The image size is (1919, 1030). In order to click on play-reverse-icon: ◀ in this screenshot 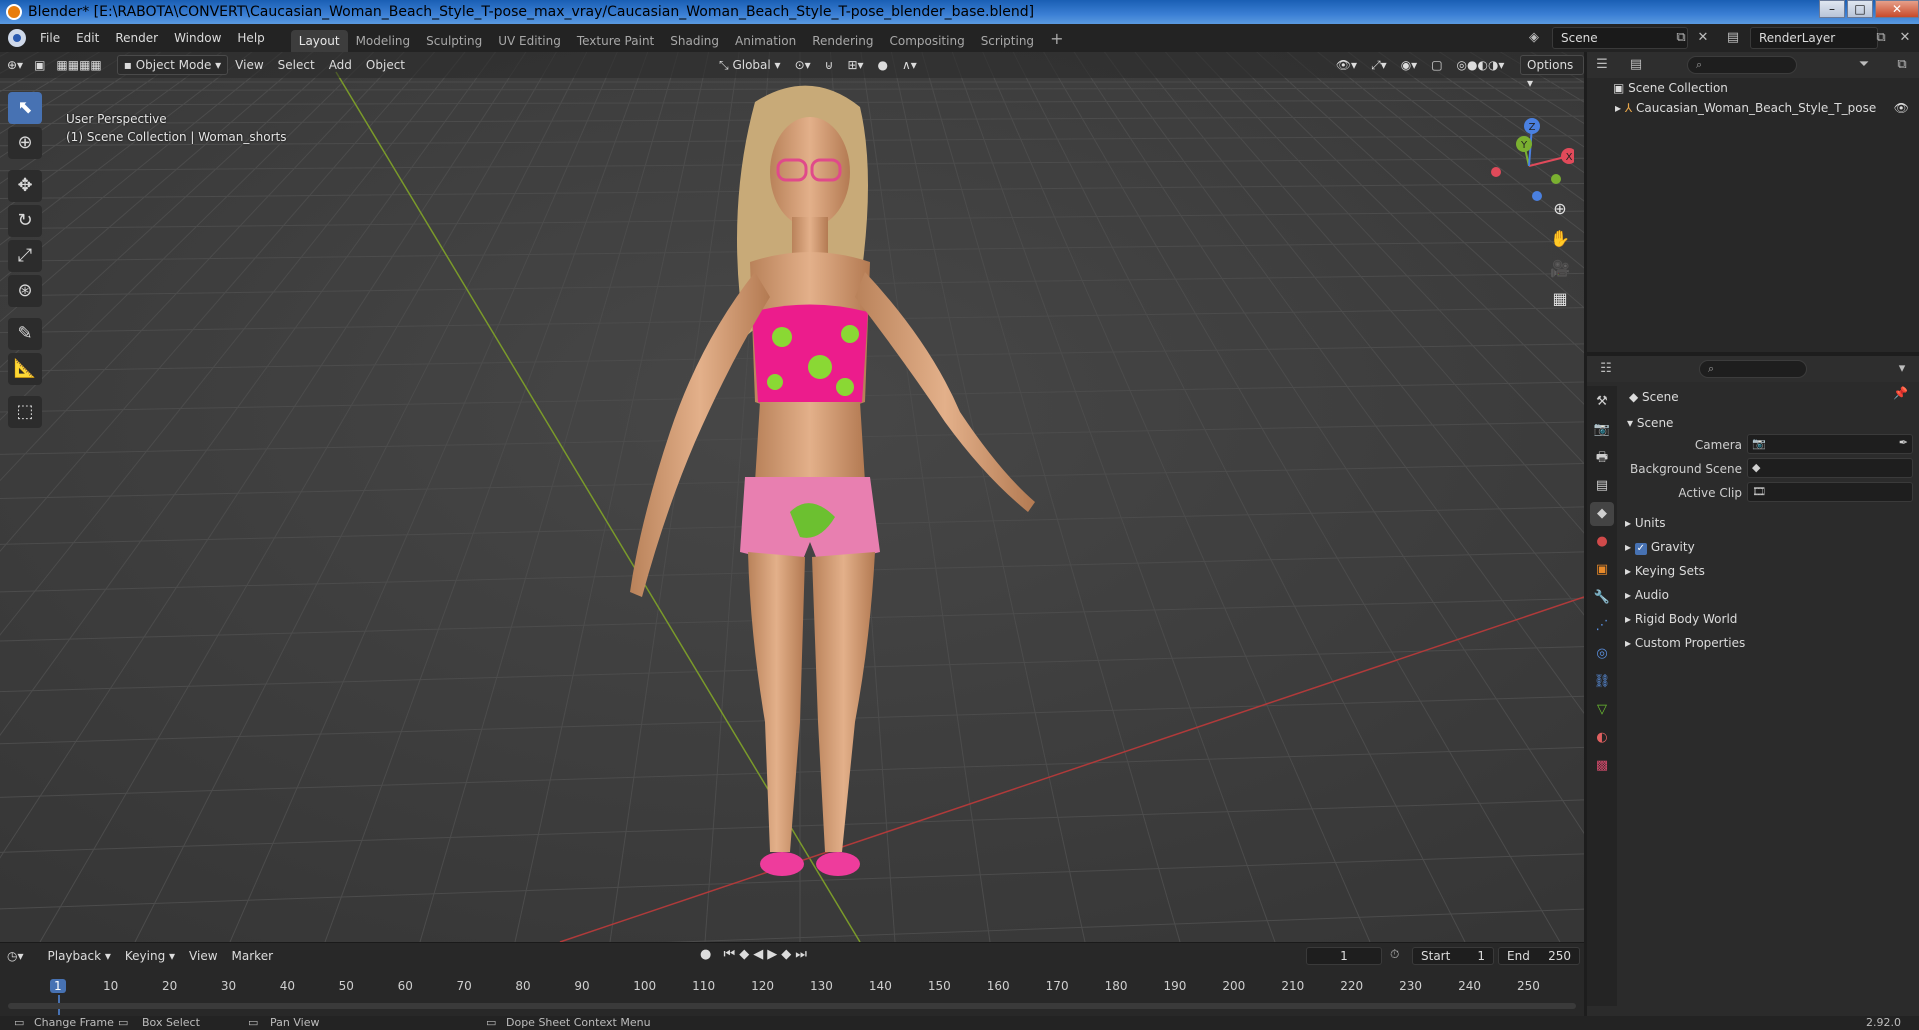, I will do `click(760, 954)`.